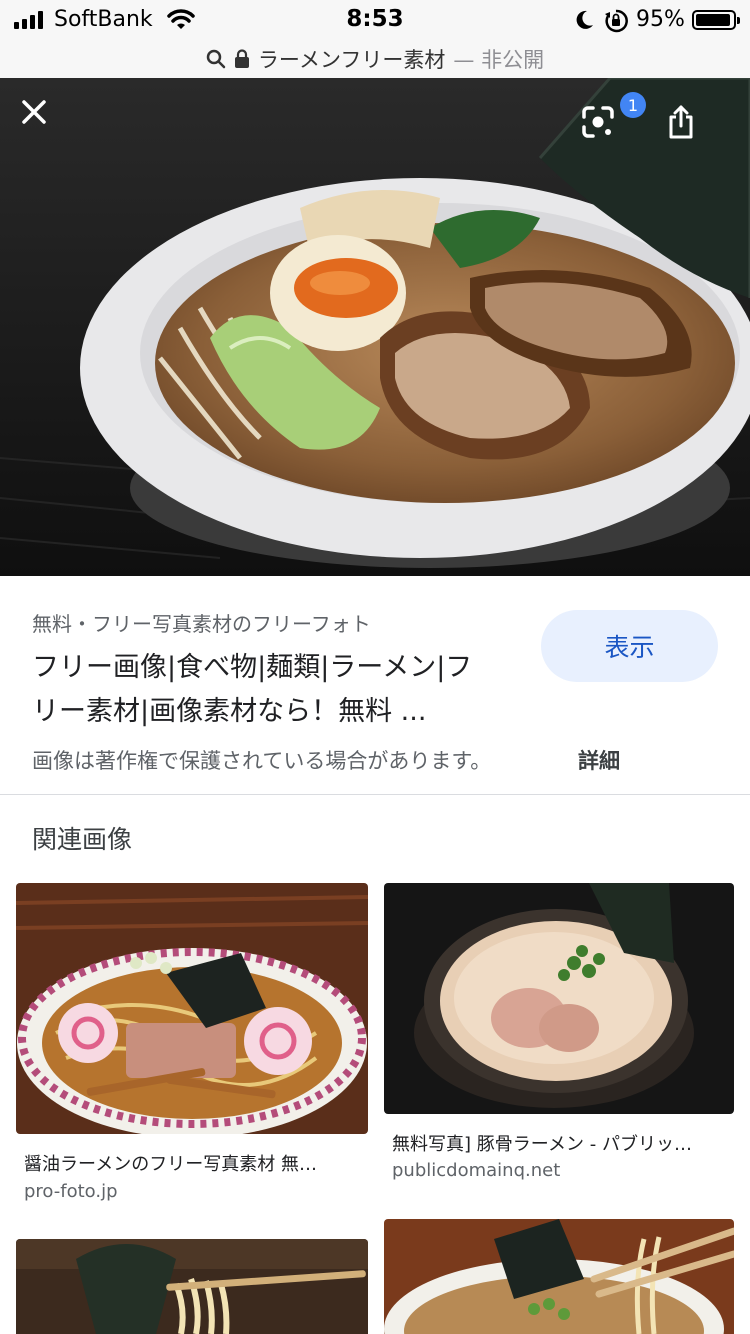 This screenshot has width=750, height=1334. What do you see at coordinates (375, 794) in the screenshot?
I see `divider` at bounding box center [375, 794].